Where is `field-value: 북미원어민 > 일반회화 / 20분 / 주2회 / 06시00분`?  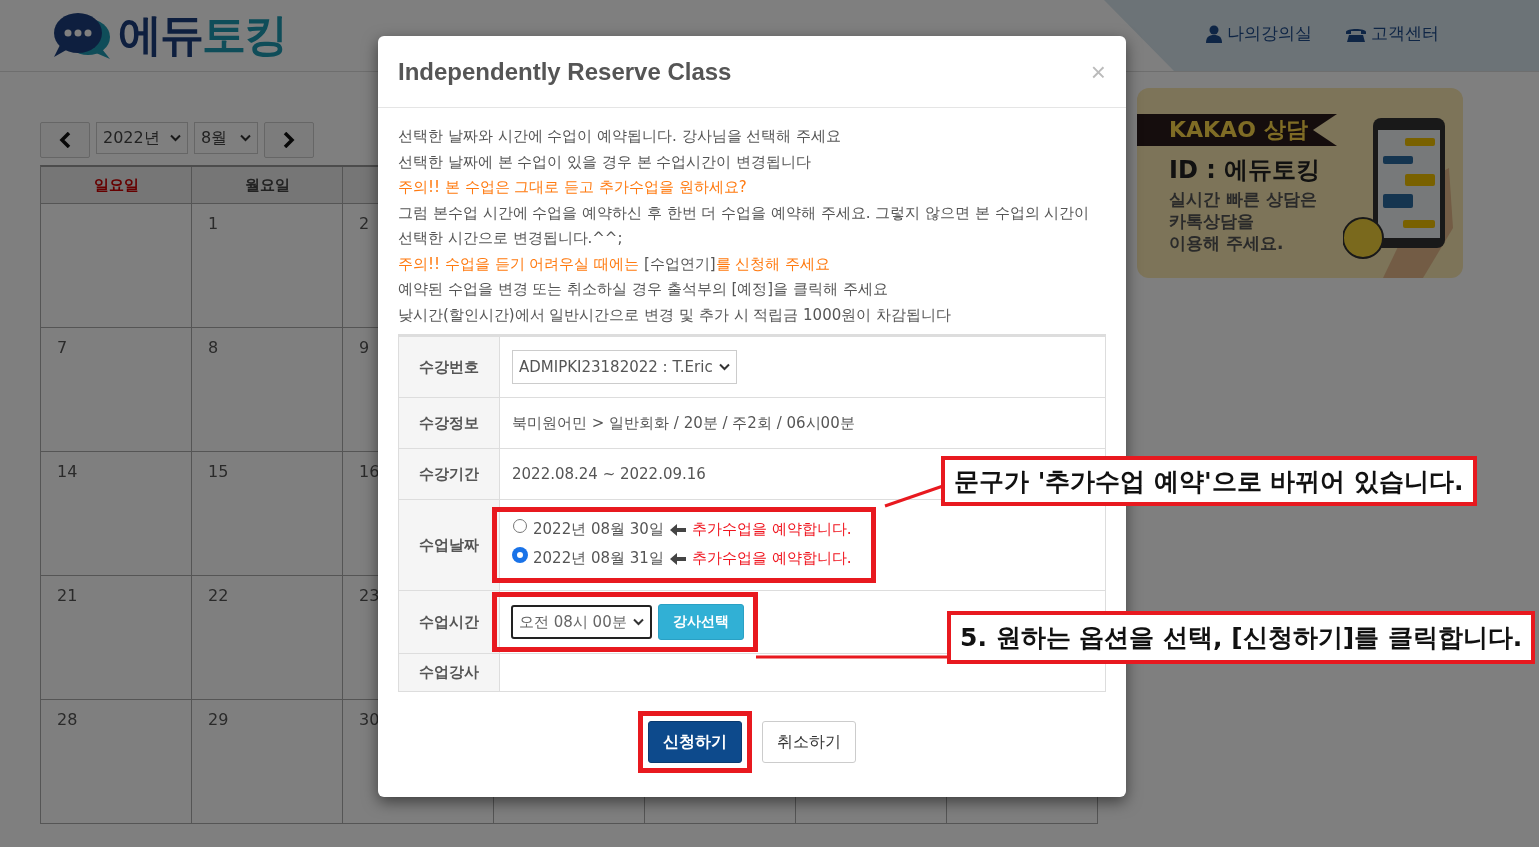
field-value: 북미원어민 > 일반회화 / 20분 / 주2회 / 06시00분 is located at coordinates (683, 422).